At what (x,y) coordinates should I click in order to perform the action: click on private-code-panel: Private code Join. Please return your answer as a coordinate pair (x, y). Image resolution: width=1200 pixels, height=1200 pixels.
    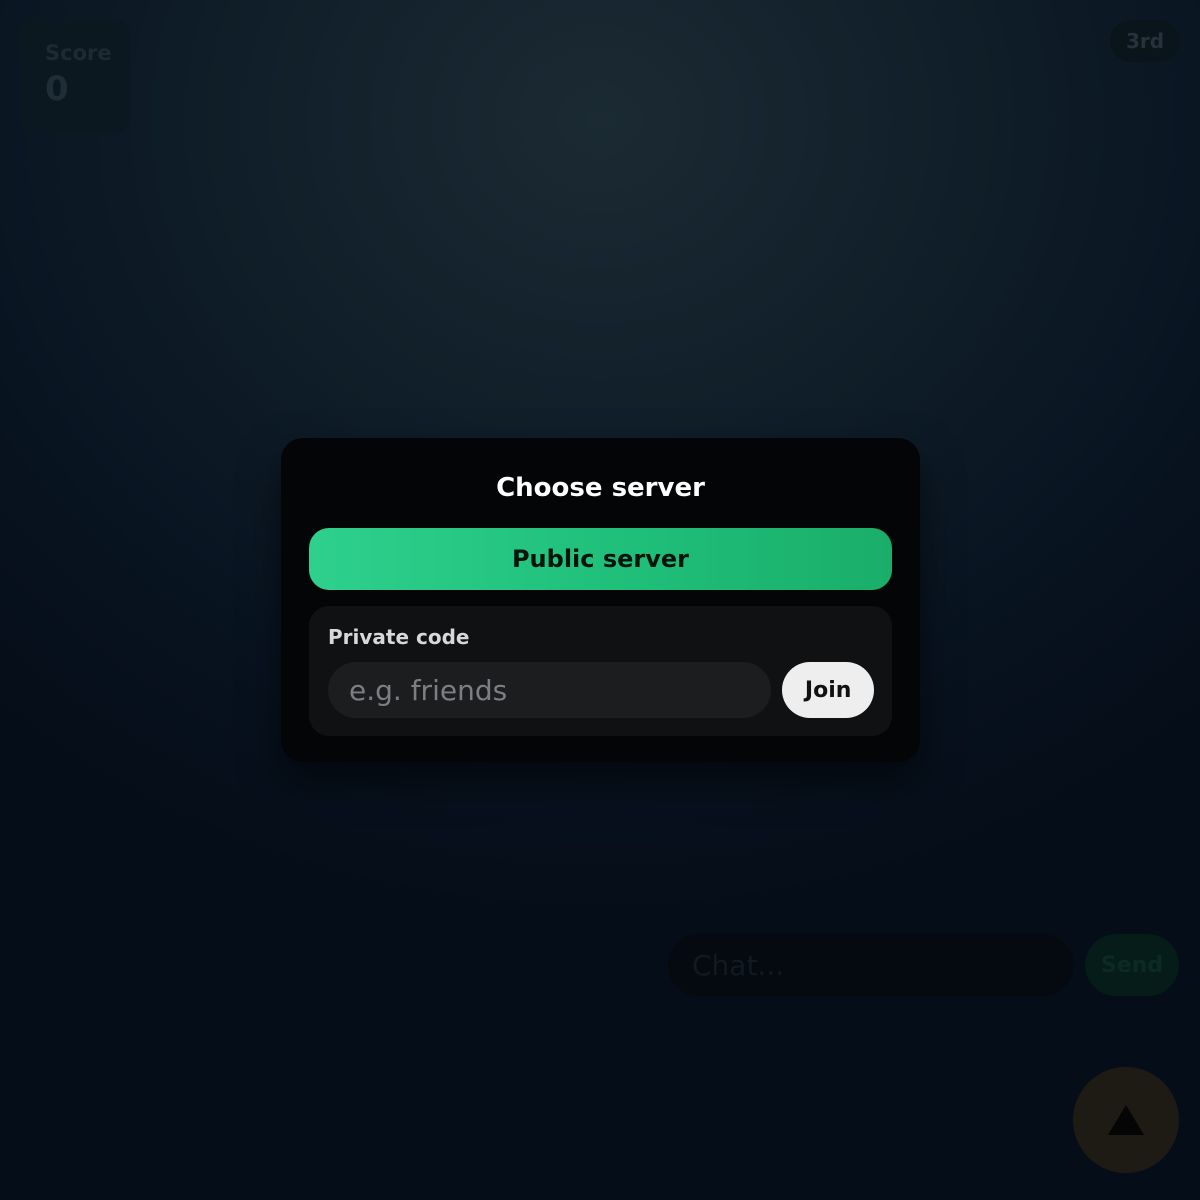
    Looking at the image, I should click on (600, 671).